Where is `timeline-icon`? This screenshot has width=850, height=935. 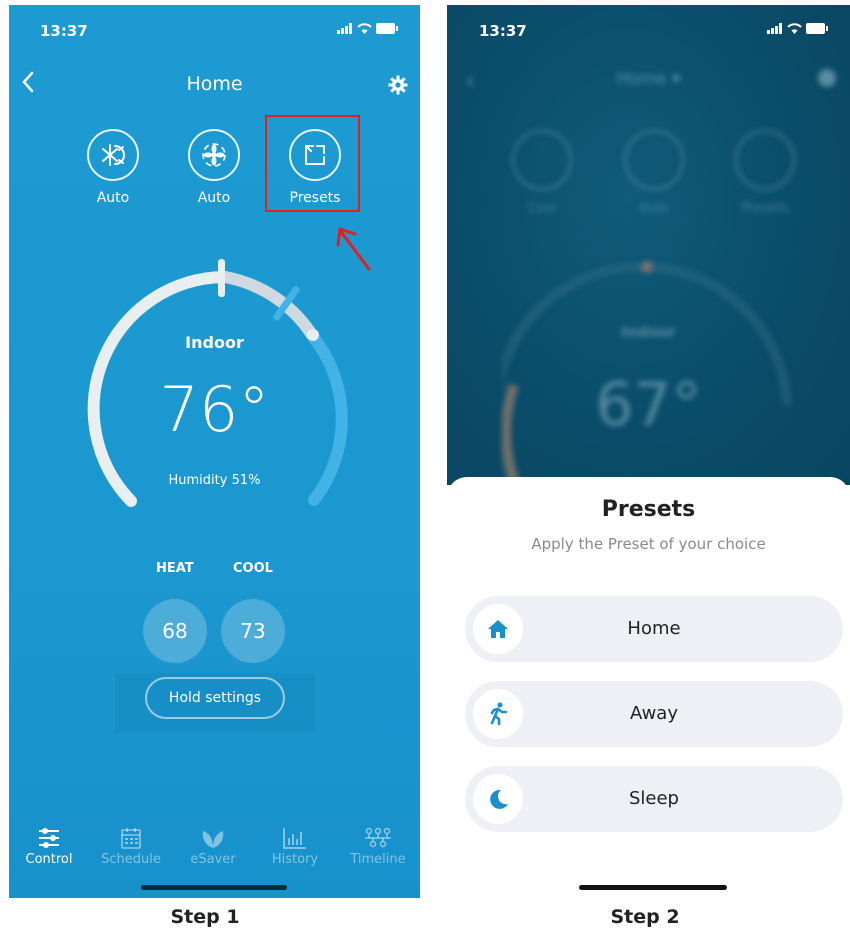 timeline-icon is located at coordinates (378, 837).